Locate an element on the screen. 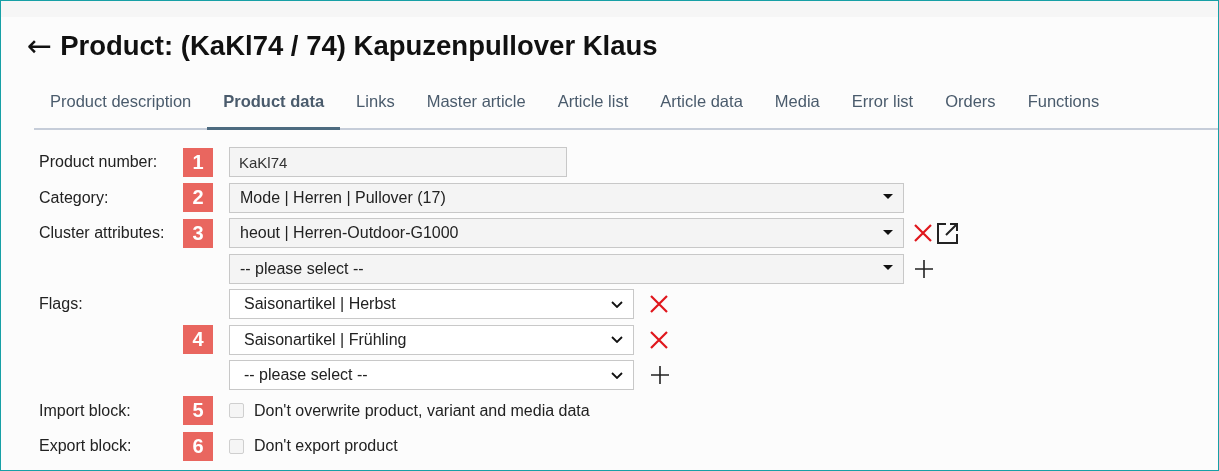  field-label: Flags: is located at coordinates (61, 303).